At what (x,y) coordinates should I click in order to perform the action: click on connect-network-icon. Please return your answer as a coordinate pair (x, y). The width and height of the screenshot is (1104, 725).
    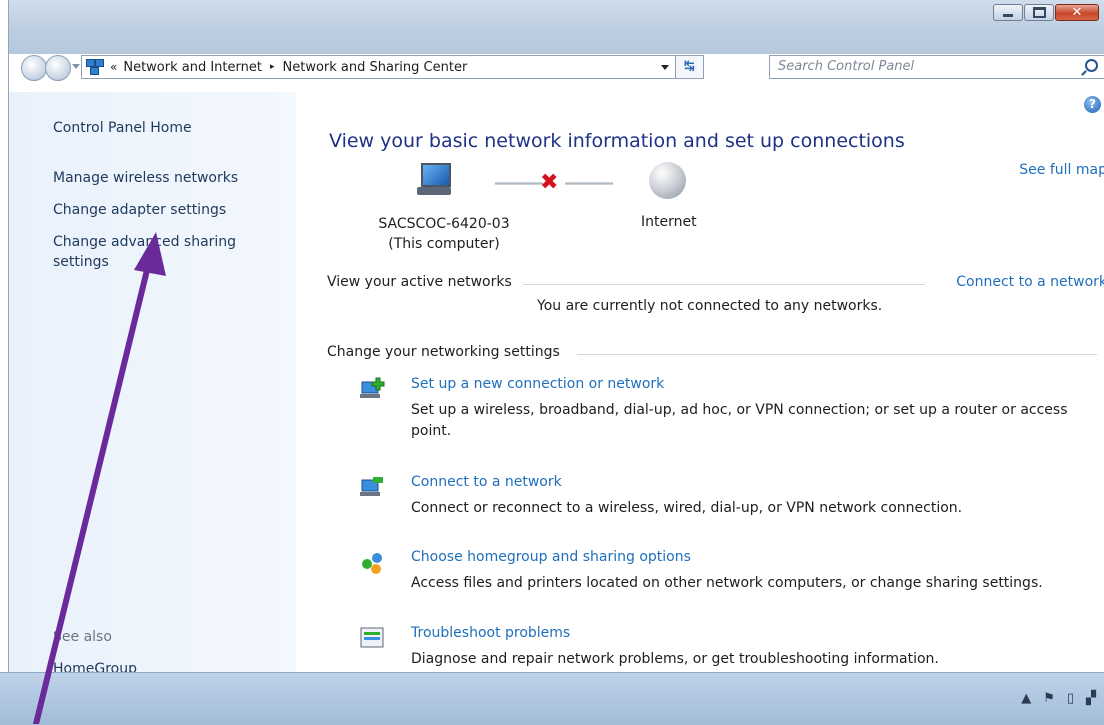
    Looking at the image, I should click on (371, 486).